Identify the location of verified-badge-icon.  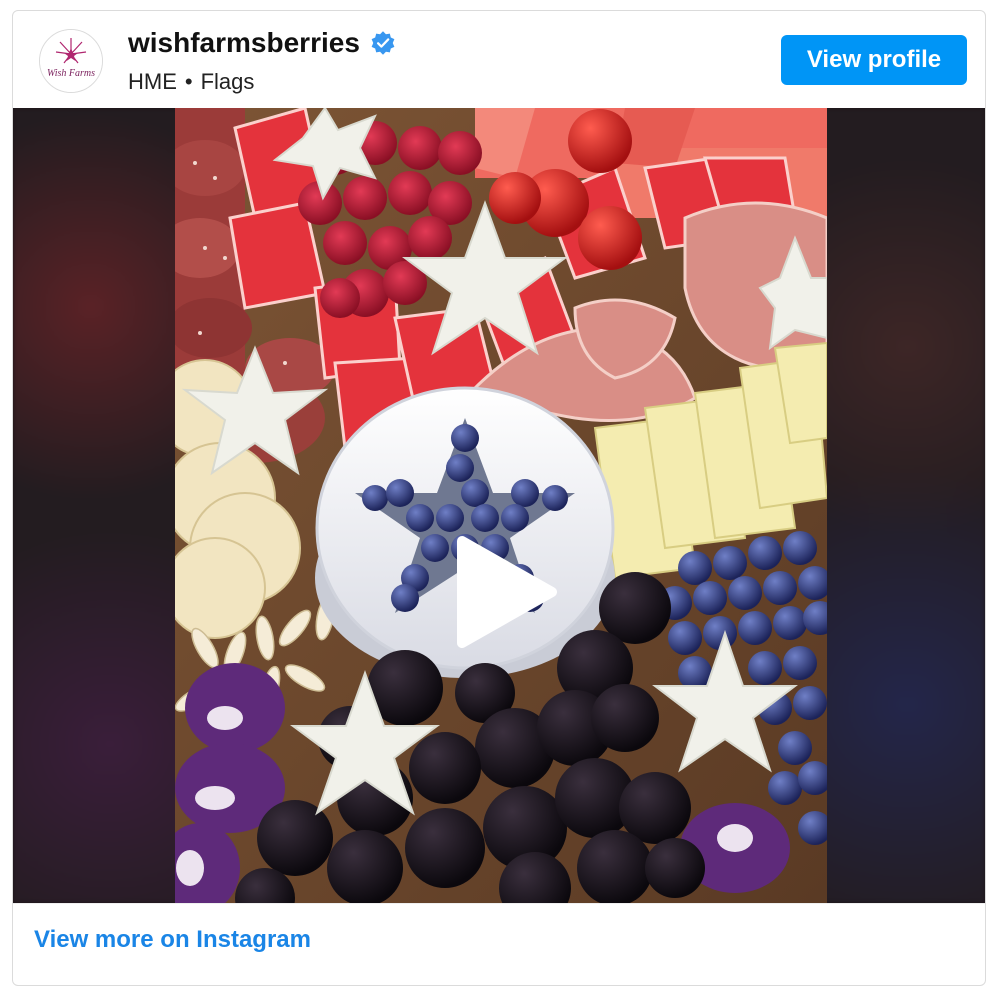
(383, 43).